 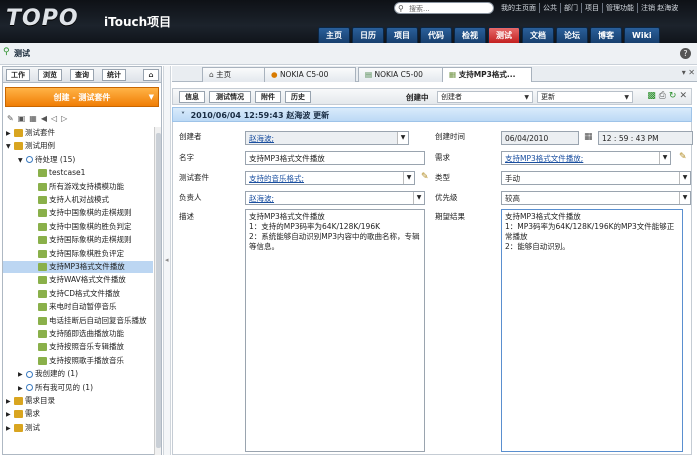 I want to click on tree-item-selected: 支持MP3格式文件播放, so click(x=78, y=267).